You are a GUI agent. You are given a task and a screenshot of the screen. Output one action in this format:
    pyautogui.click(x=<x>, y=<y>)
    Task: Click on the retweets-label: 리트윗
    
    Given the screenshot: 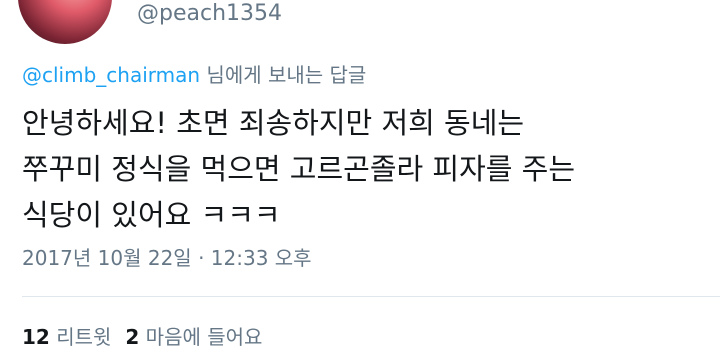 What is the action you would take?
    pyautogui.click(x=80, y=337)
    